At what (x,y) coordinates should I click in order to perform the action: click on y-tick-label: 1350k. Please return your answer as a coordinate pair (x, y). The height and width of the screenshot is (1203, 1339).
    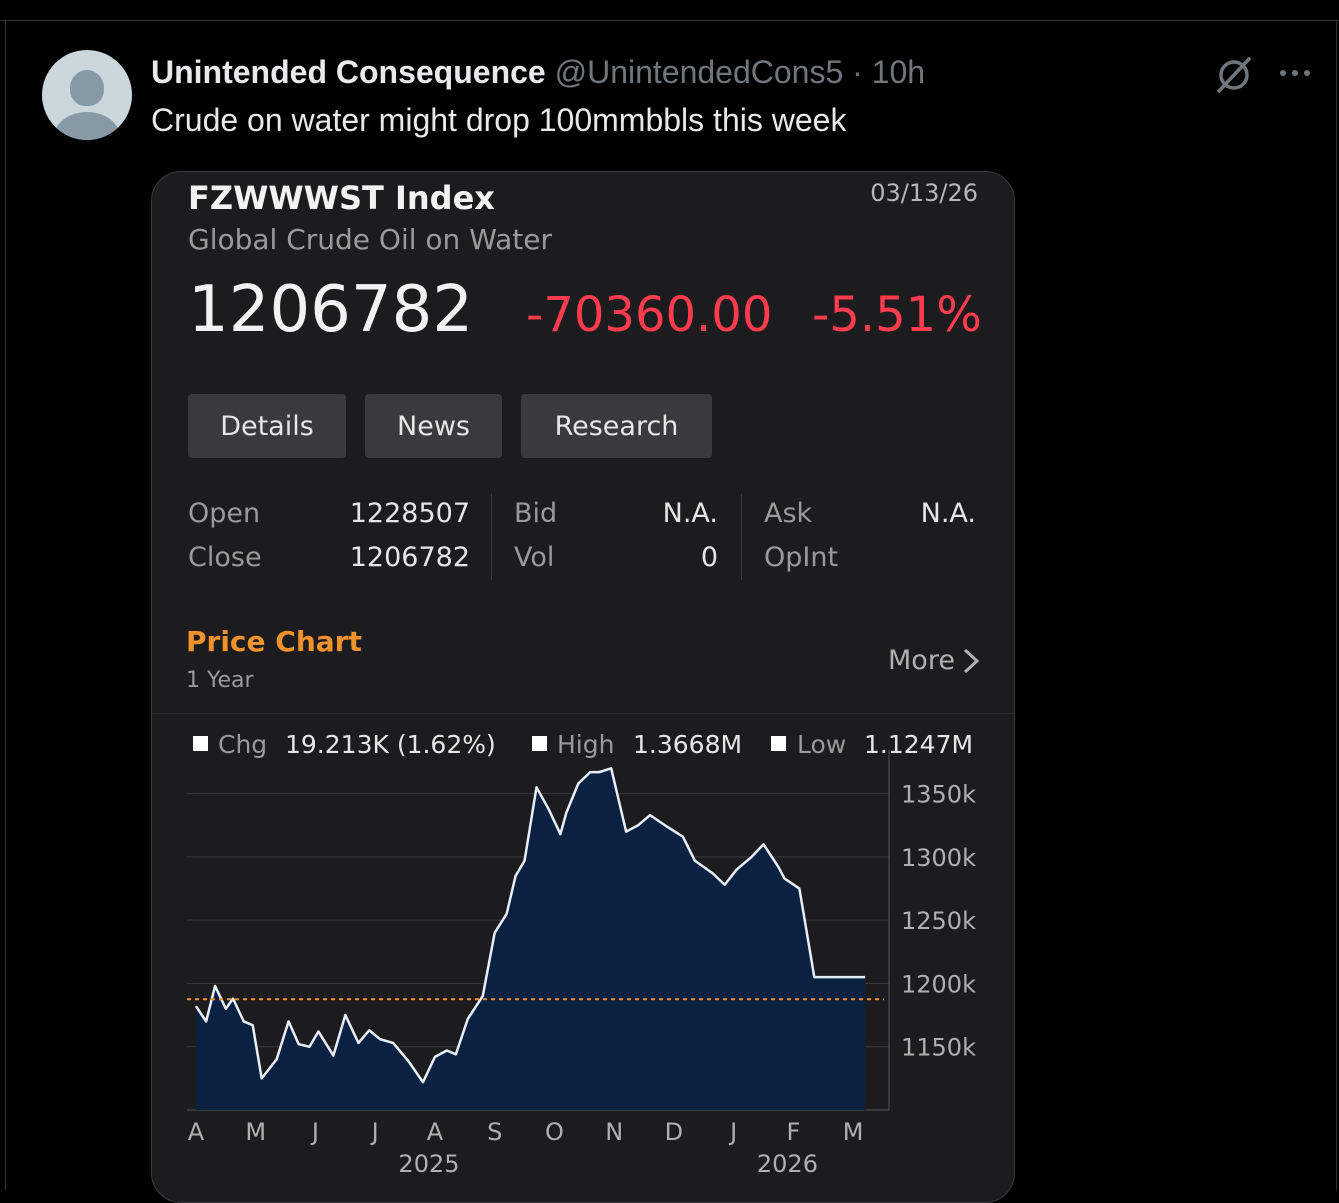
    Looking at the image, I should click on (938, 795).